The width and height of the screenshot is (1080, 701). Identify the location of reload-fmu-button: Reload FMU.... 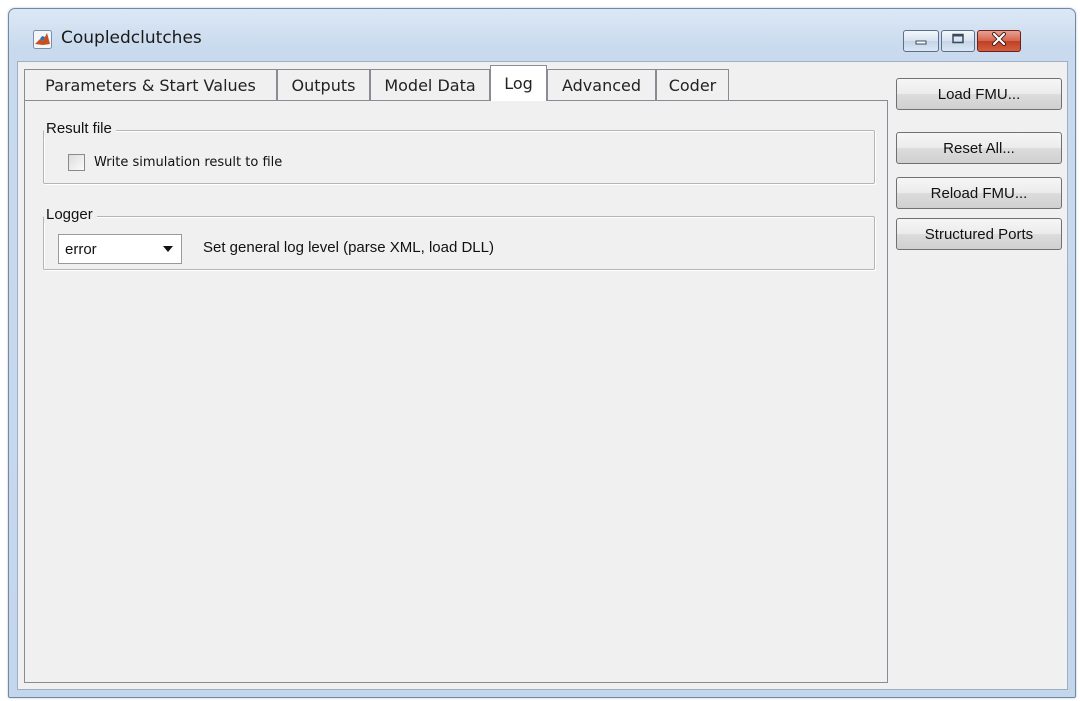
(979, 193).